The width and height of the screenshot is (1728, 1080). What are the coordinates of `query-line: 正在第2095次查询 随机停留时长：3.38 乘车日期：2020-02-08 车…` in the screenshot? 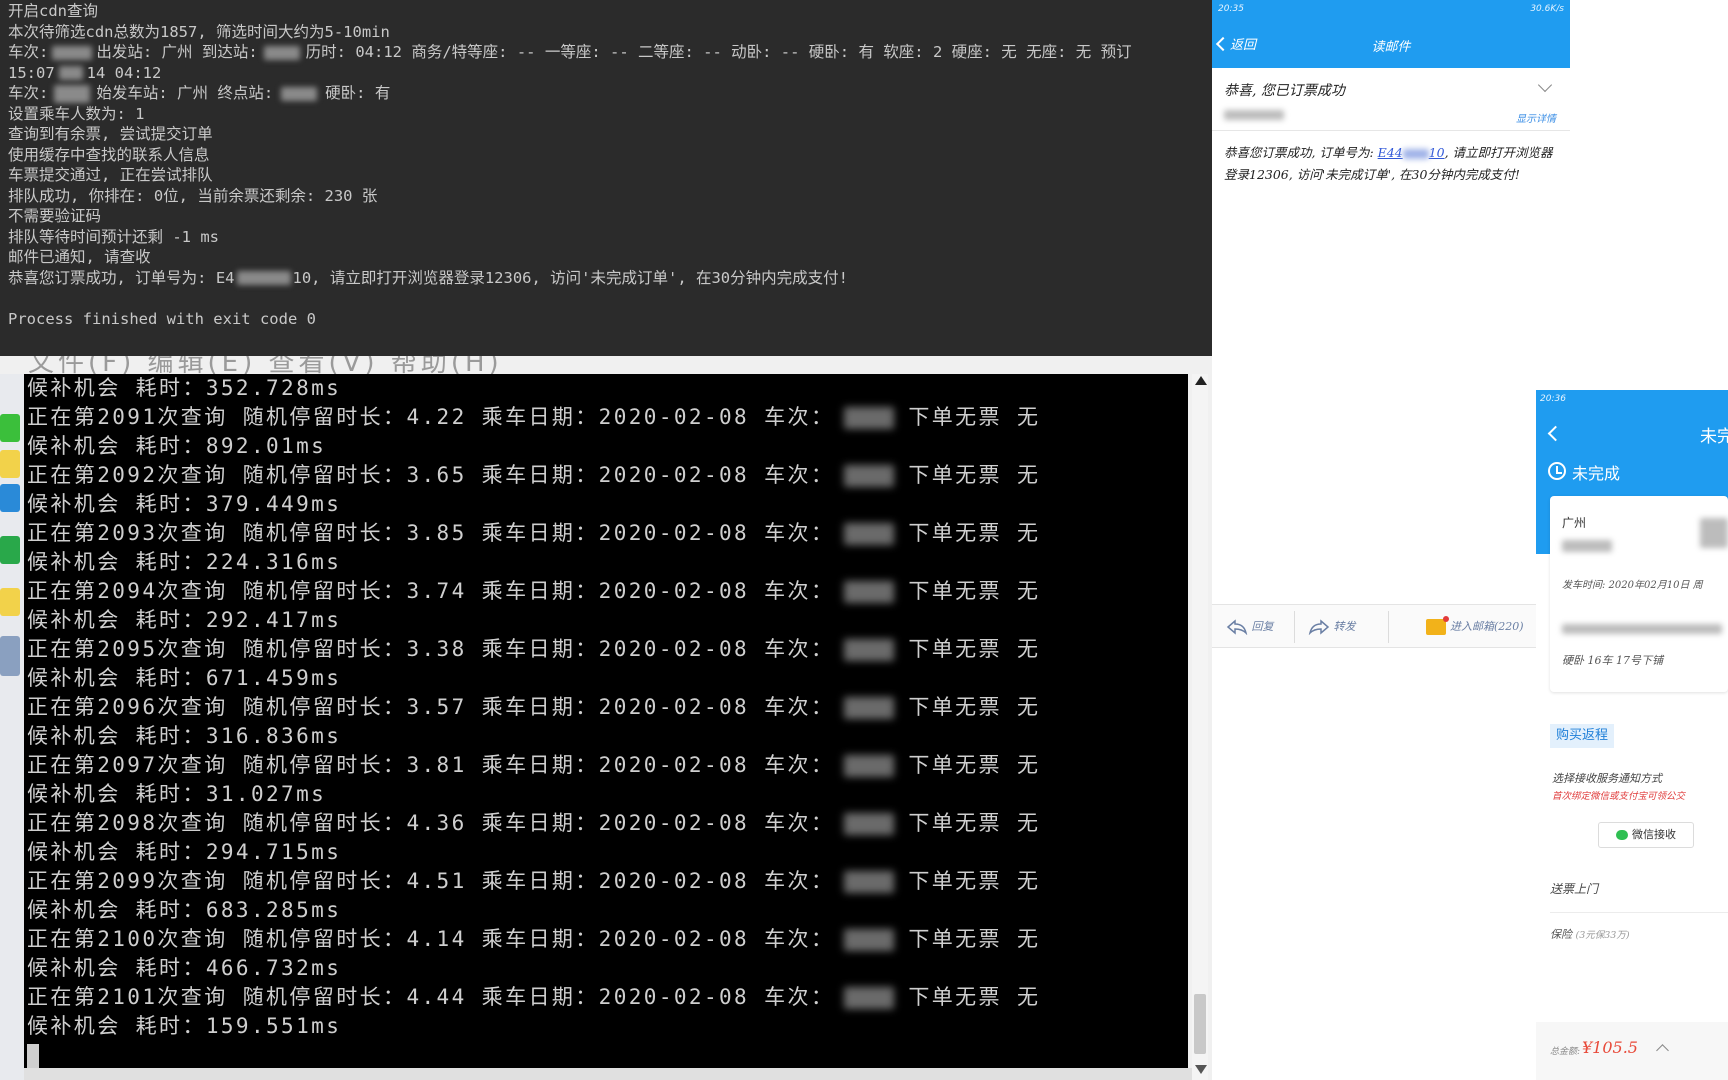 It's located at (607, 649).